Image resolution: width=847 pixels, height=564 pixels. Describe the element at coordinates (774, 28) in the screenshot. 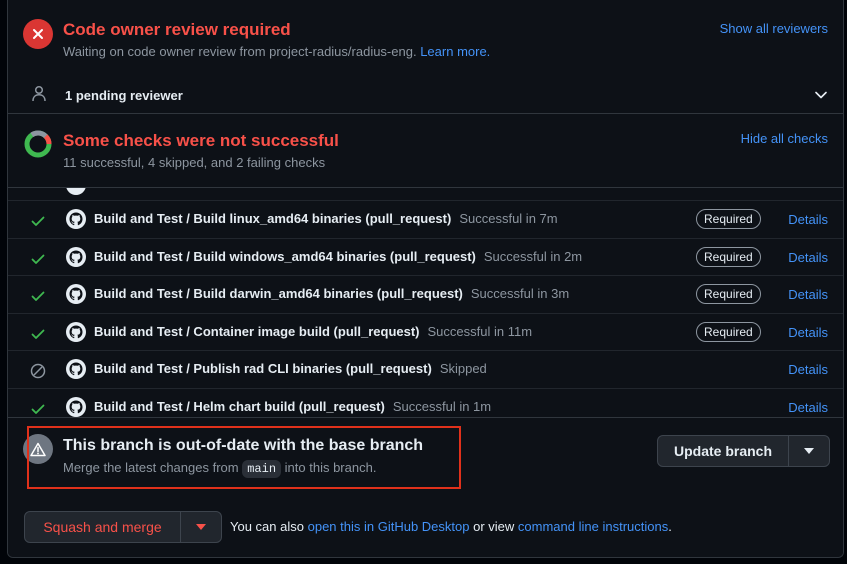

I see `show-all-reviewers-link: Show all reviewers` at that location.